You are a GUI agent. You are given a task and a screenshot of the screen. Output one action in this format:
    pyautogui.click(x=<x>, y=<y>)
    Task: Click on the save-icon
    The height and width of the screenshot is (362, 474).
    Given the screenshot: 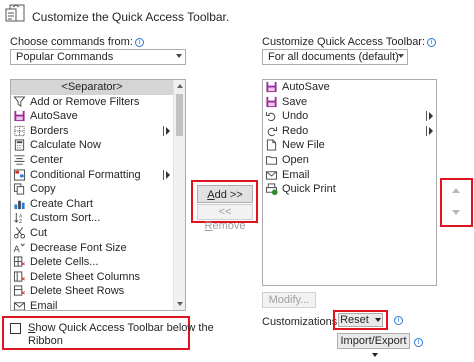 What is the action you would take?
    pyautogui.click(x=271, y=101)
    